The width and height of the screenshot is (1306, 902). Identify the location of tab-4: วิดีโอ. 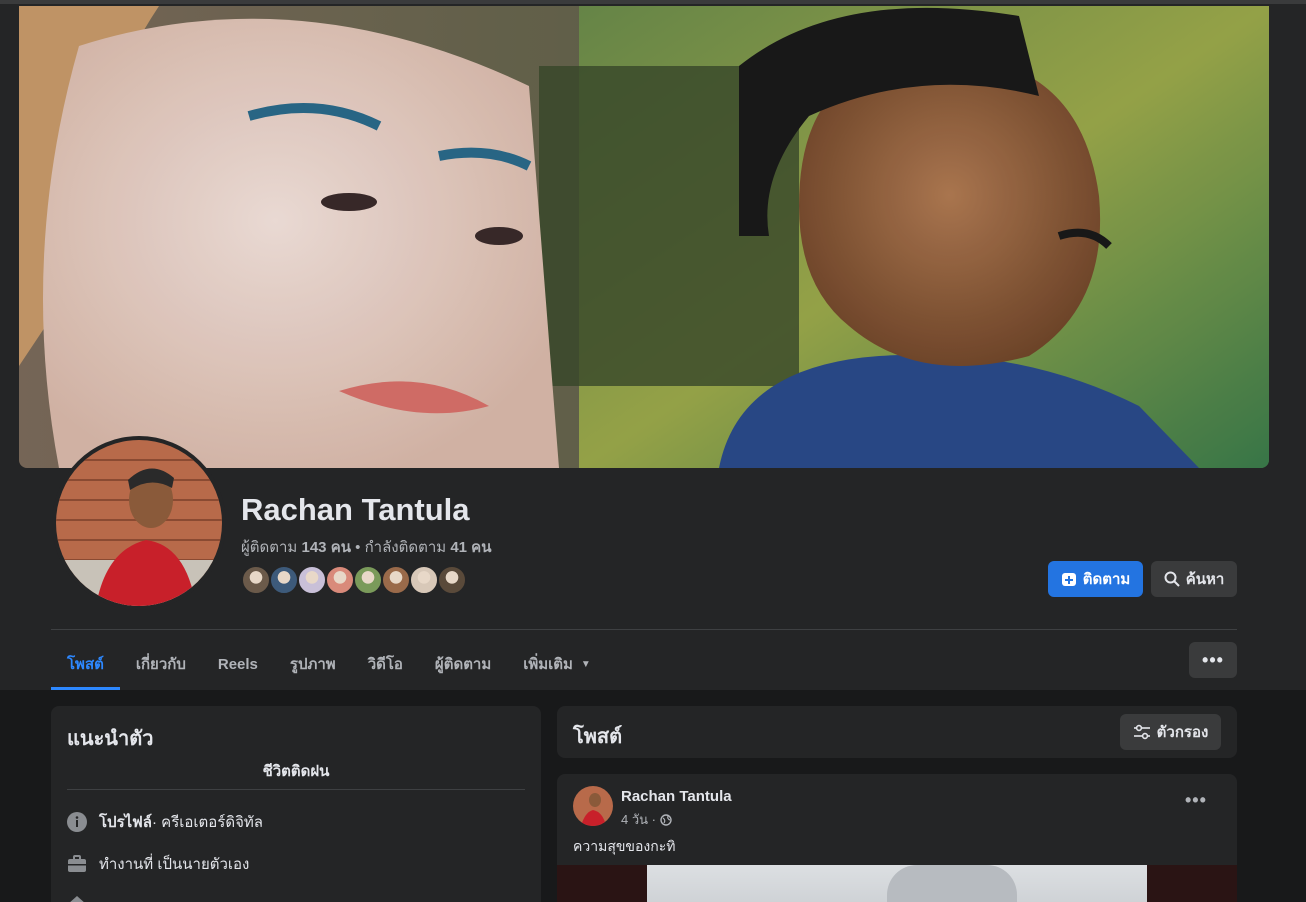
(385, 664).